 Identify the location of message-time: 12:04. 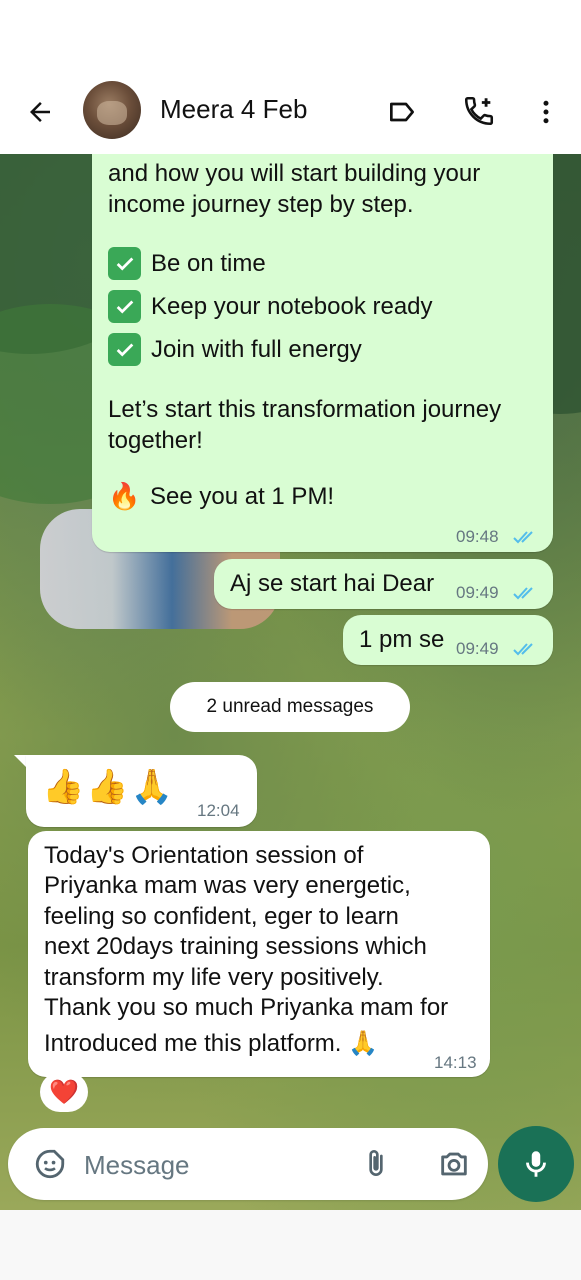
(218, 810).